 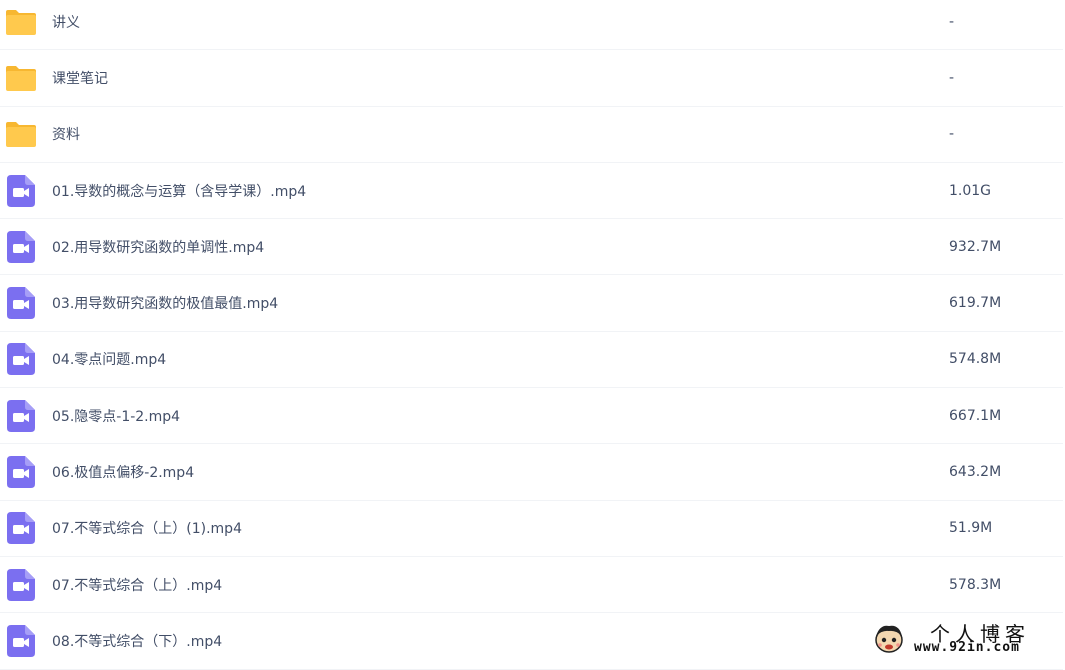 I want to click on watermark: 个人博客 www.92in.com, so click(x=966, y=639).